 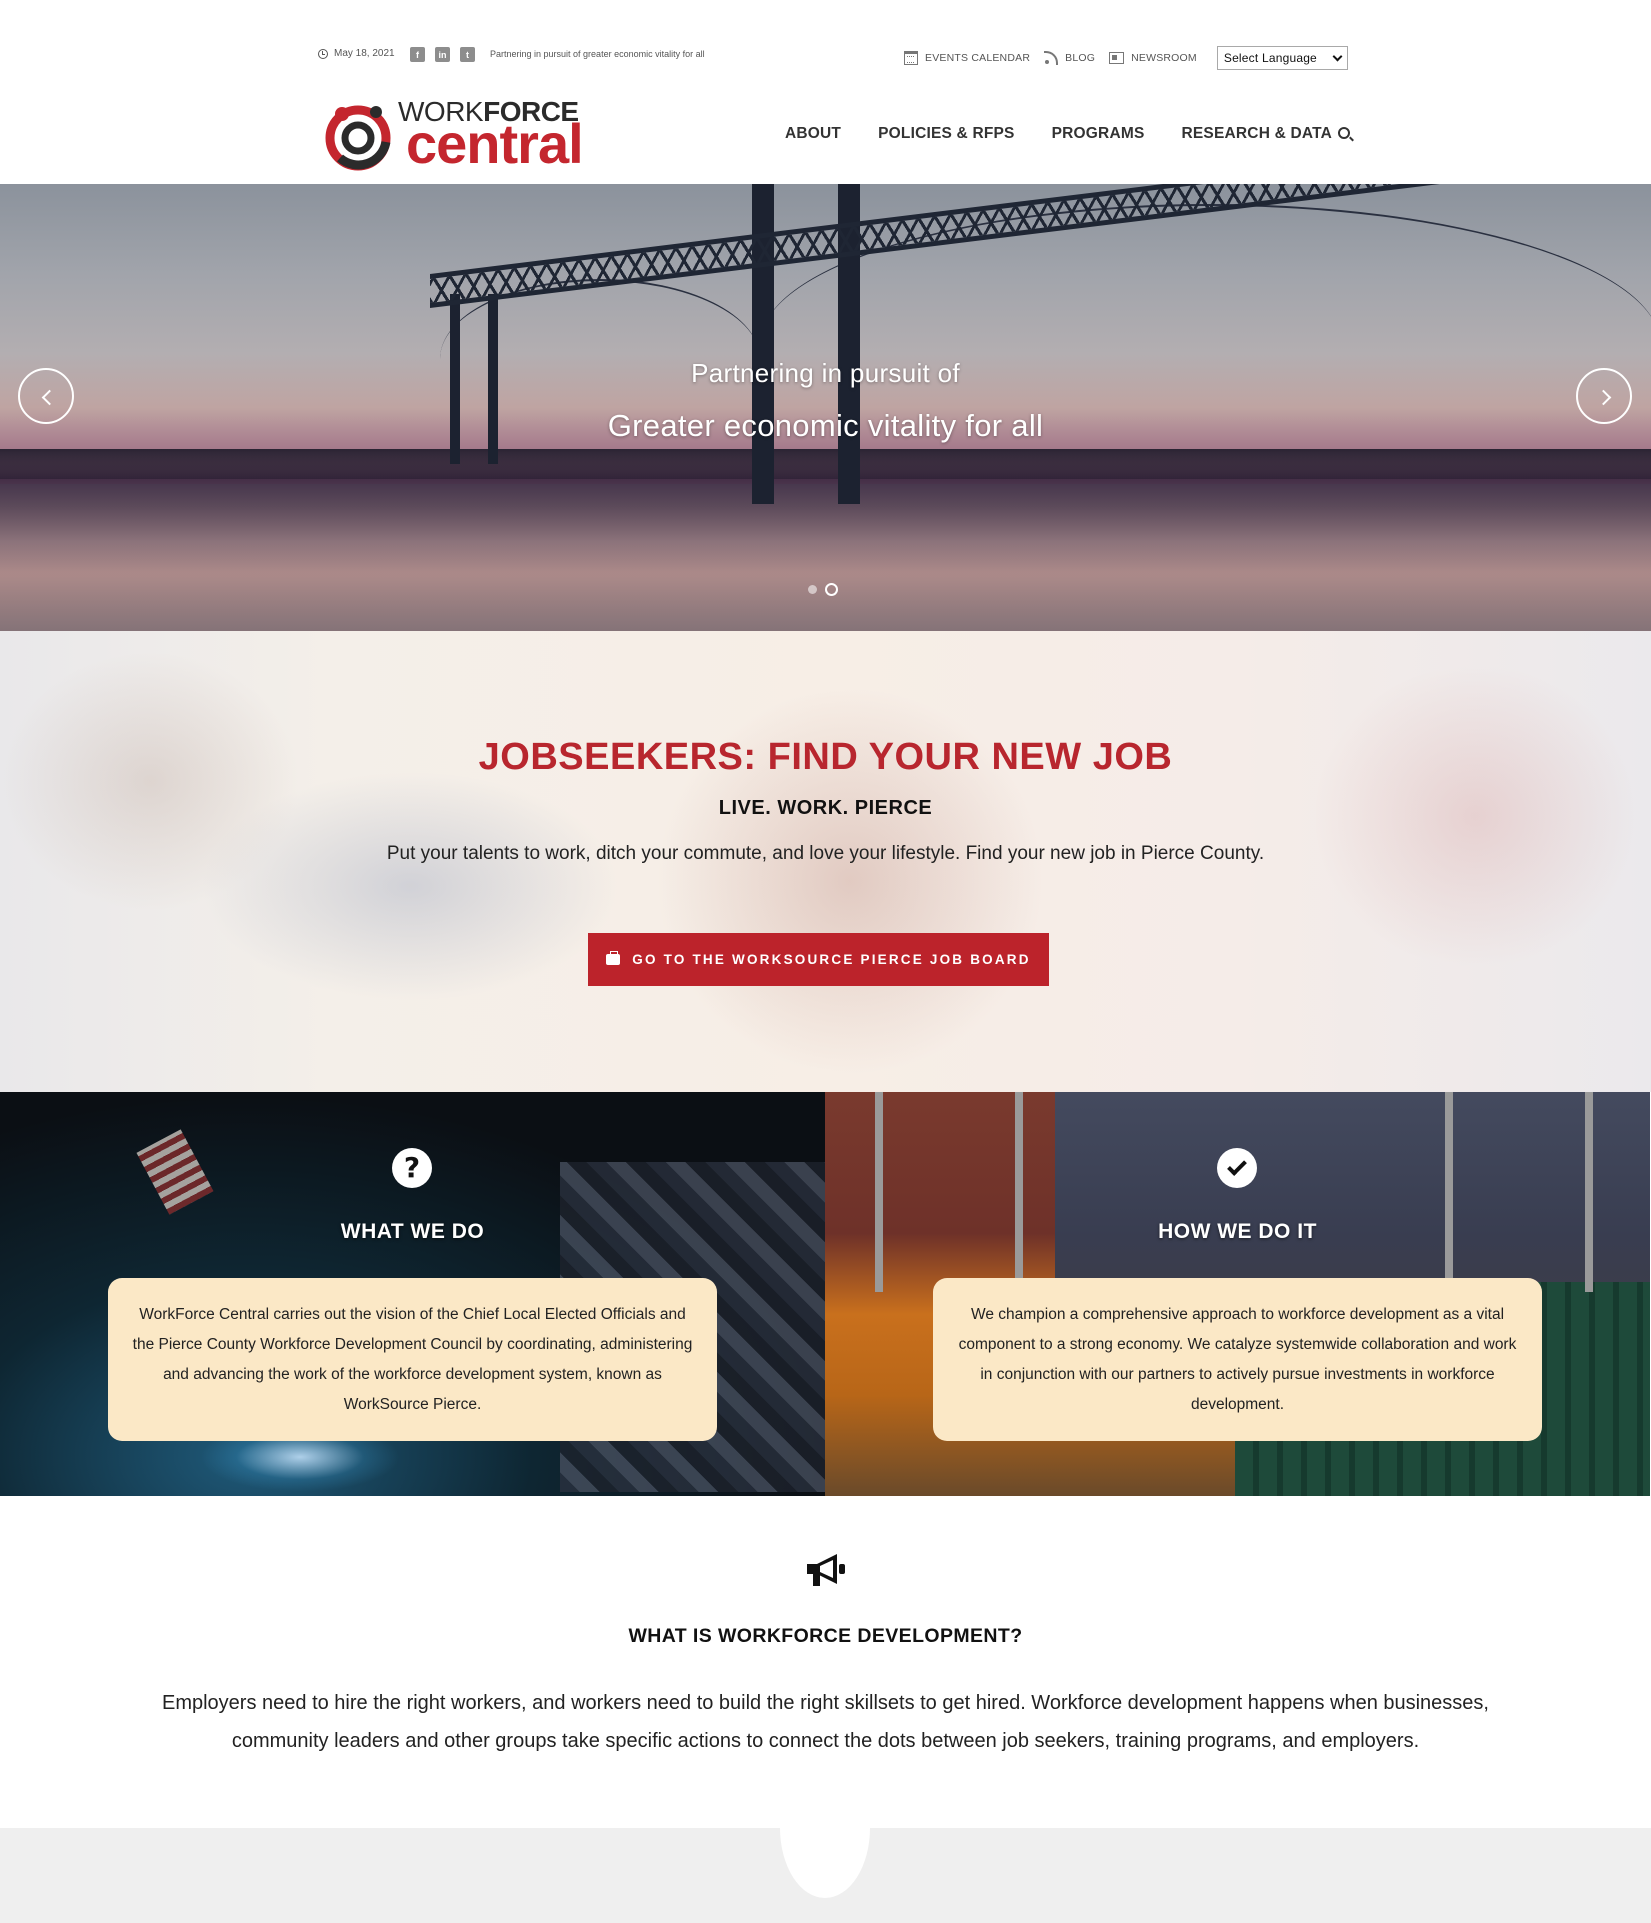 What do you see at coordinates (946, 134) in the screenshot?
I see `nav-item-policies-rfps: POLICIES & RFPS` at bounding box center [946, 134].